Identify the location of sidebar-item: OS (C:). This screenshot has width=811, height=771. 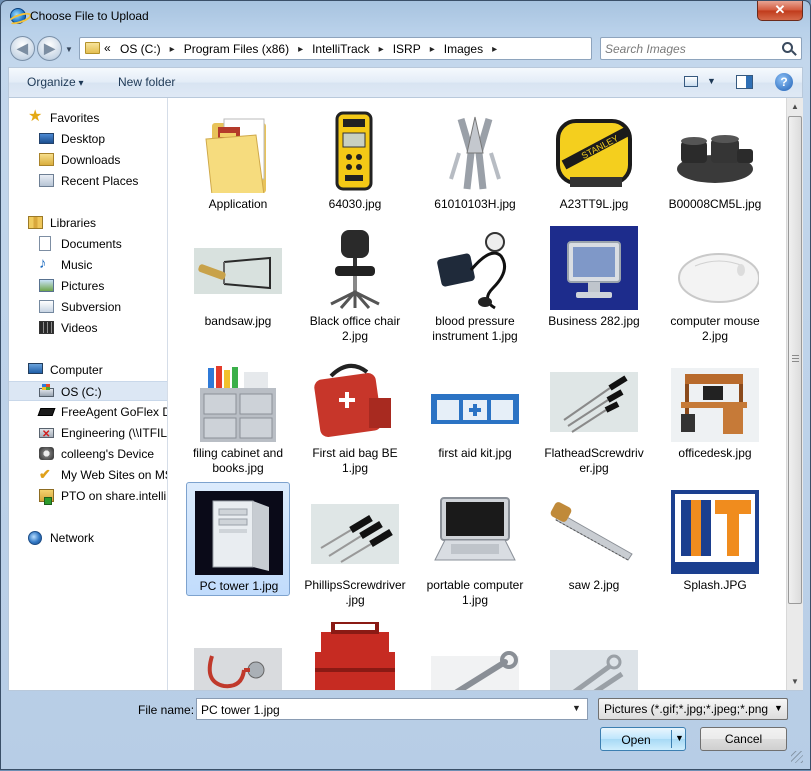
(88, 391).